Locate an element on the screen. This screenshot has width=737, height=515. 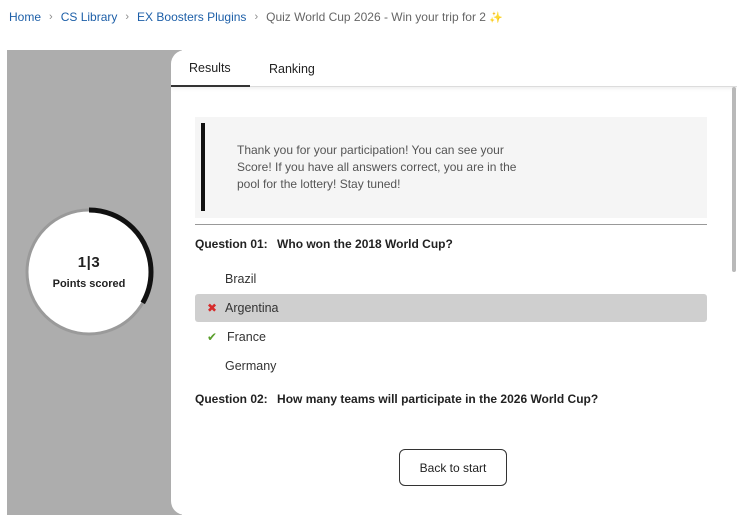
answer-option: Brazil is located at coordinates (451, 279).